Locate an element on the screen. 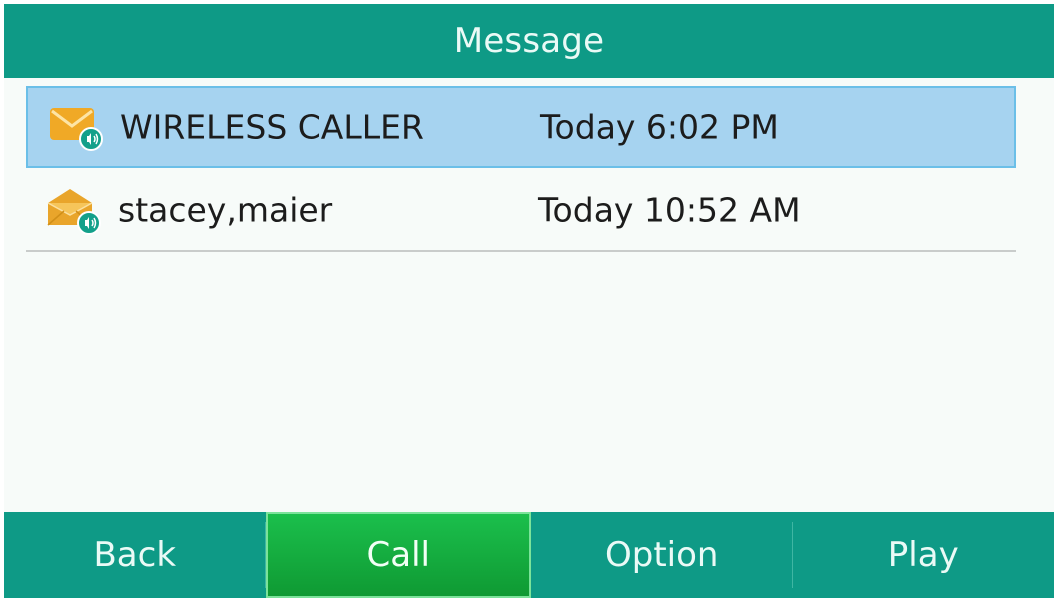 The width and height of the screenshot is (1060, 602). option-button: Option is located at coordinates (662, 555).